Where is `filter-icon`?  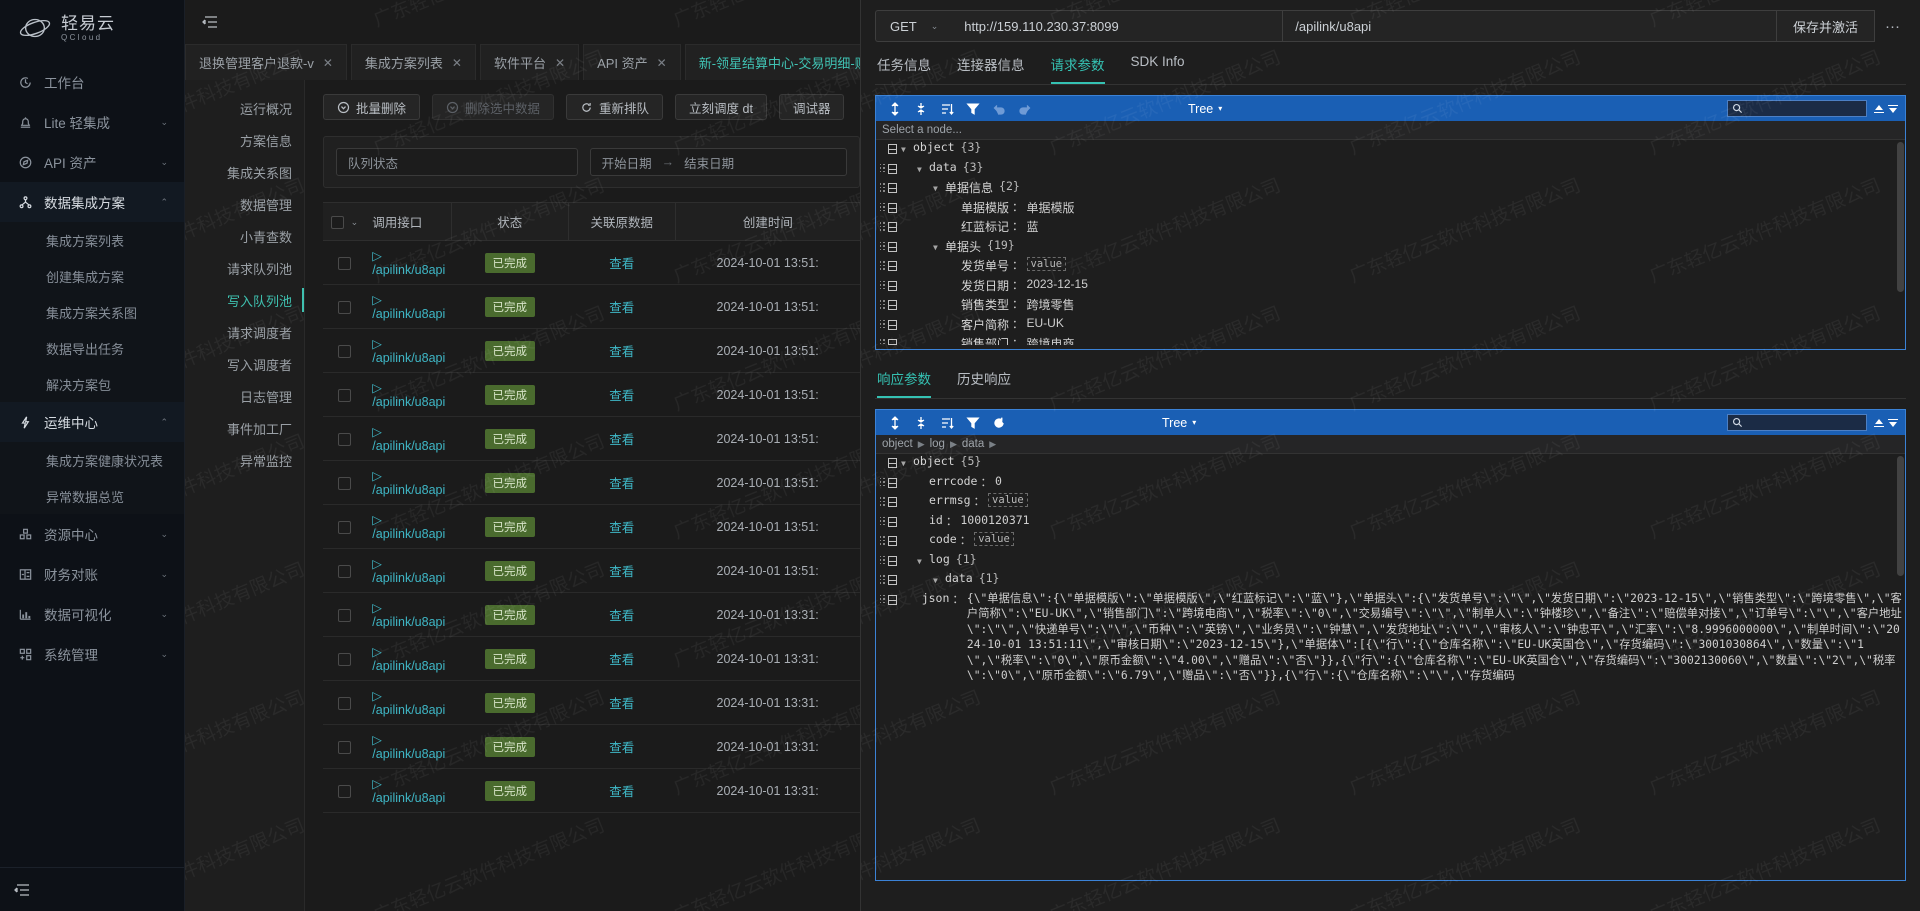
filter-icon is located at coordinates (973, 108).